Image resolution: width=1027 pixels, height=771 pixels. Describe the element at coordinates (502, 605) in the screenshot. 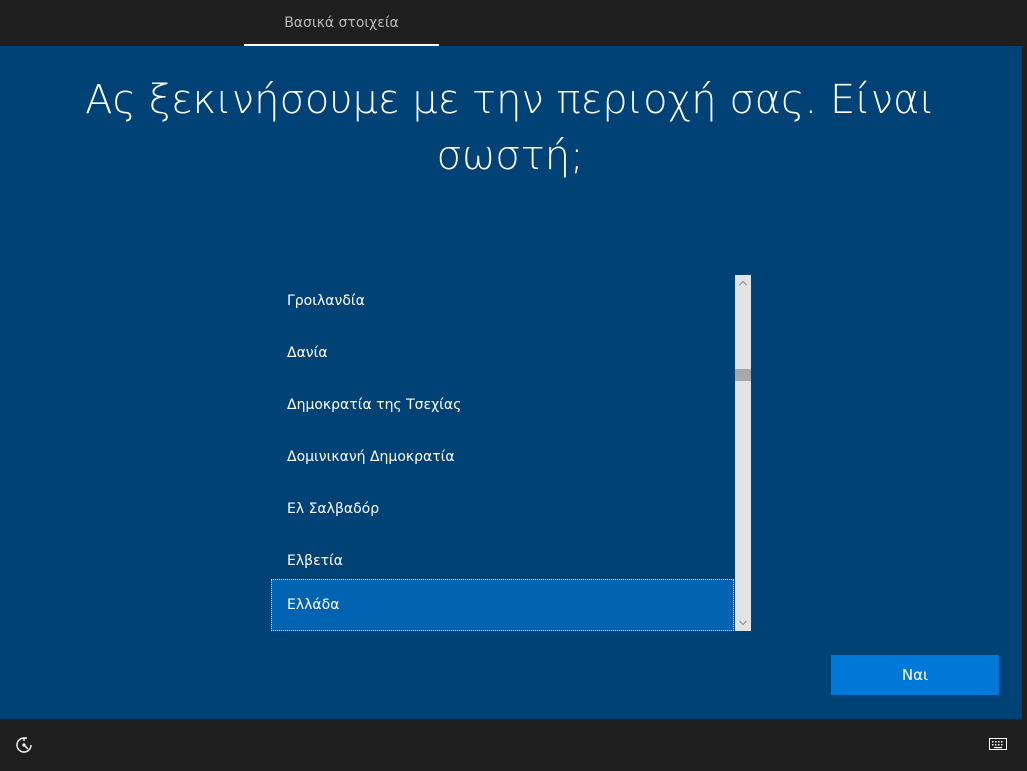

I see `list-item-greece: Ελλάδα` at that location.